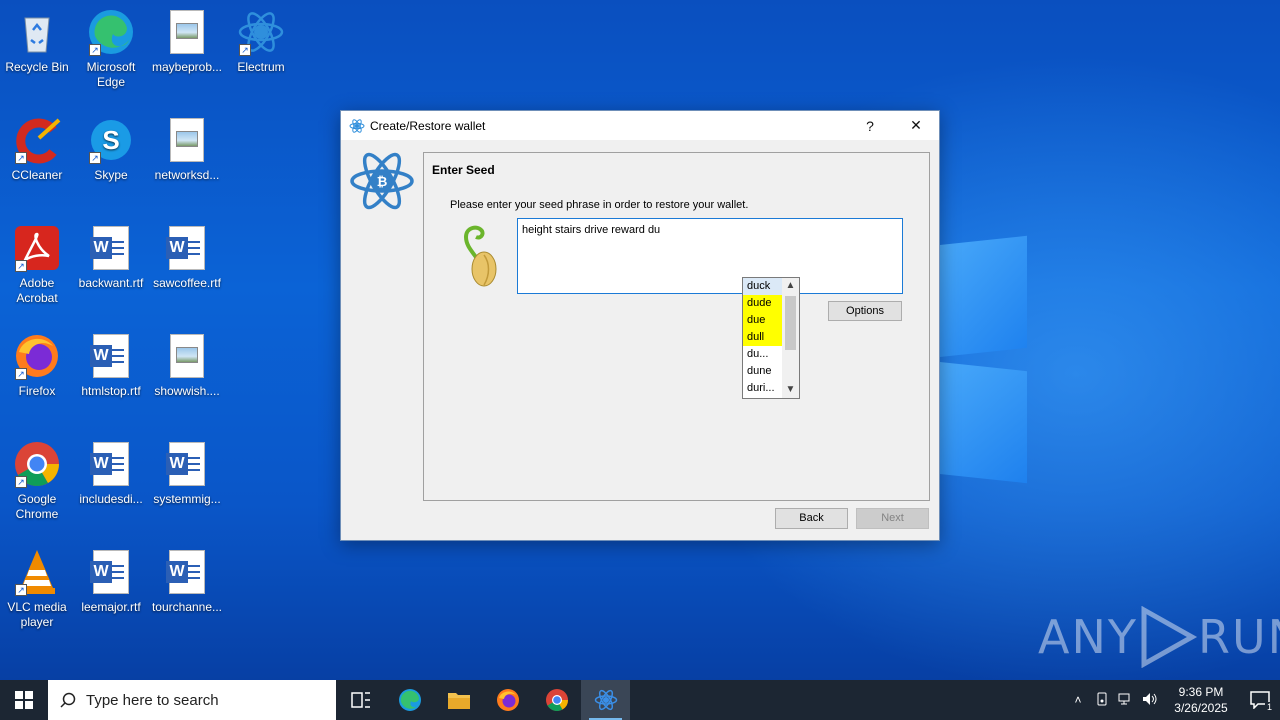 The width and height of the screenshot is (1280, 720). I want to click on dialog-title: Create/Restore wallet, so click(428, 125).